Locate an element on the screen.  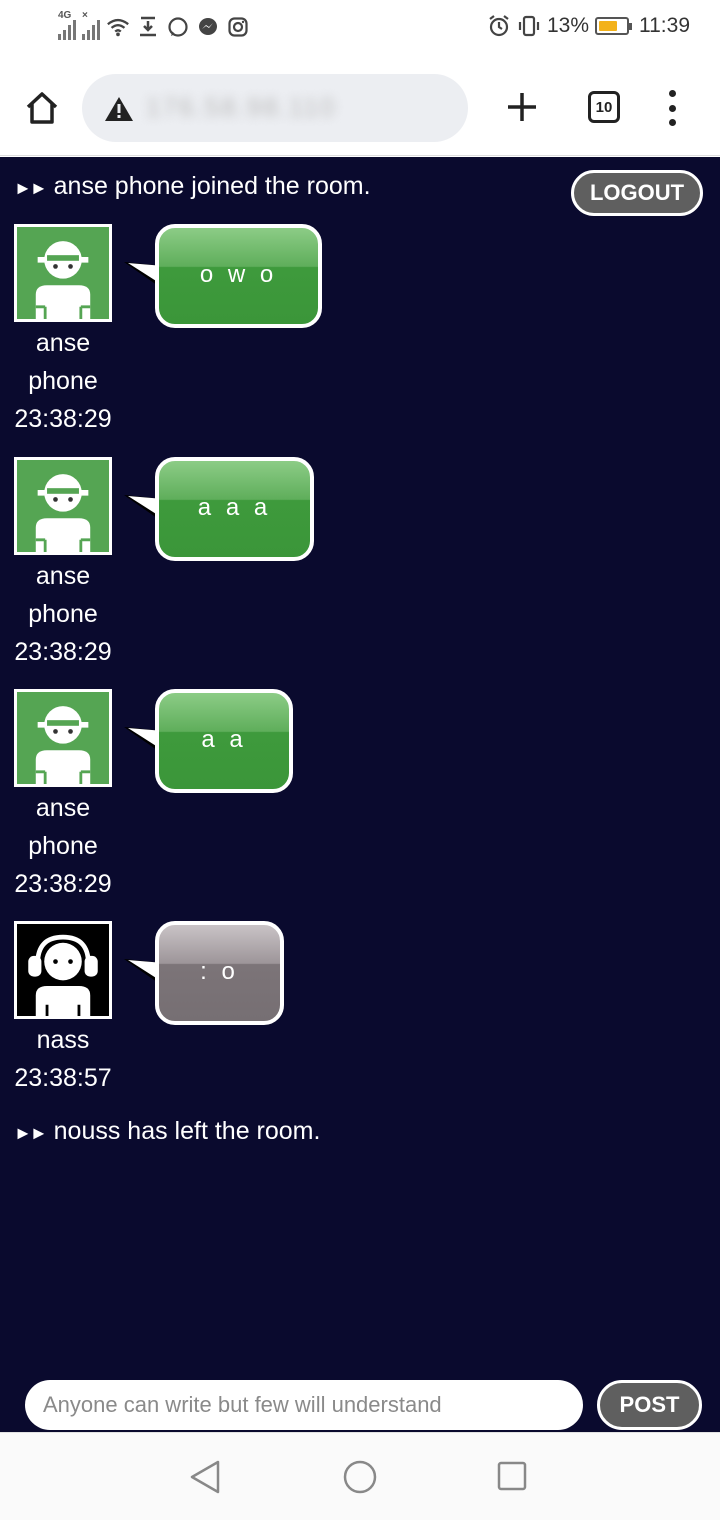
status-bar: 4G × 13% 11:39 is located at coordinates (360, 31).